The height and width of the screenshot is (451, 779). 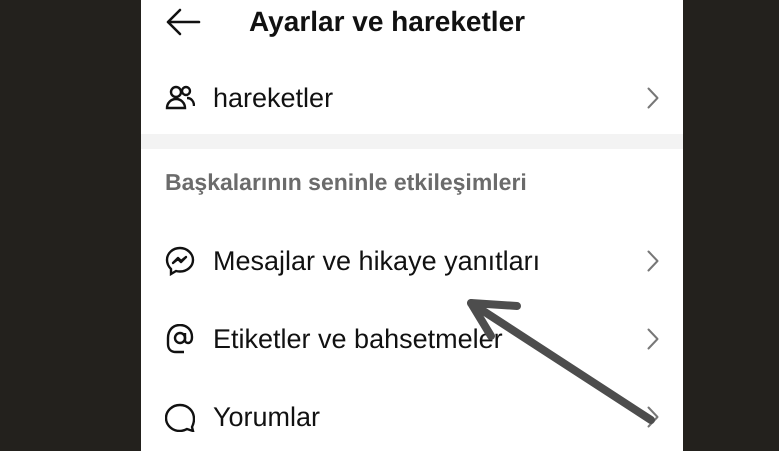 What do you see at coordinates (180, 339) in the screenshot?
I see `at-sign-icon` at bounding box center [180, 339].